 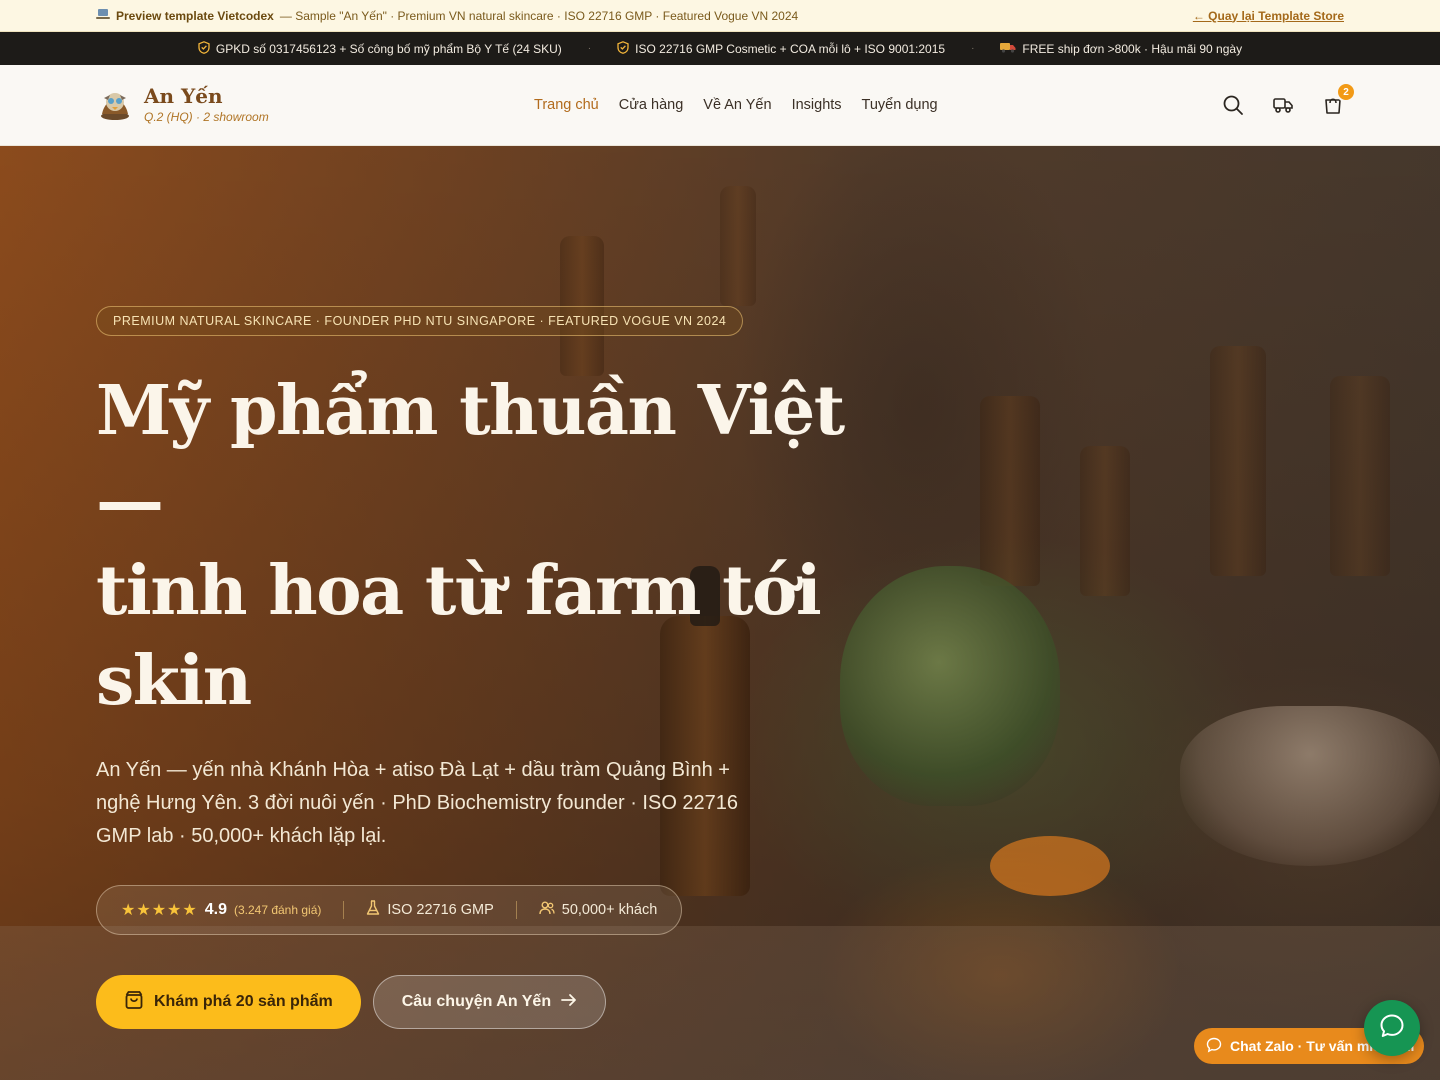 What do you see at coordinates (817, 105) in the screenshot?
I see `nav-item-insights: Insights` at bounding box center [817, 105].